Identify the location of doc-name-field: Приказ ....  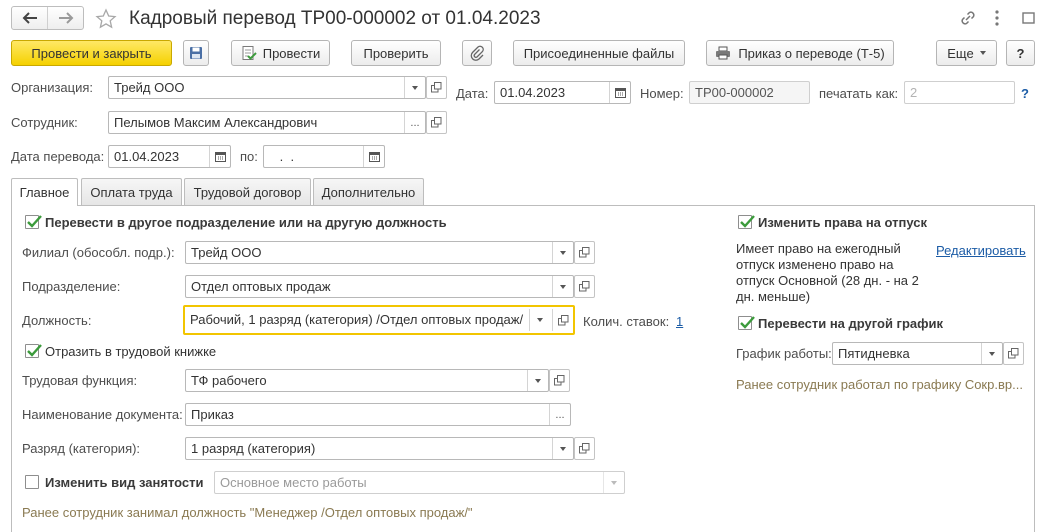
(378, 414).